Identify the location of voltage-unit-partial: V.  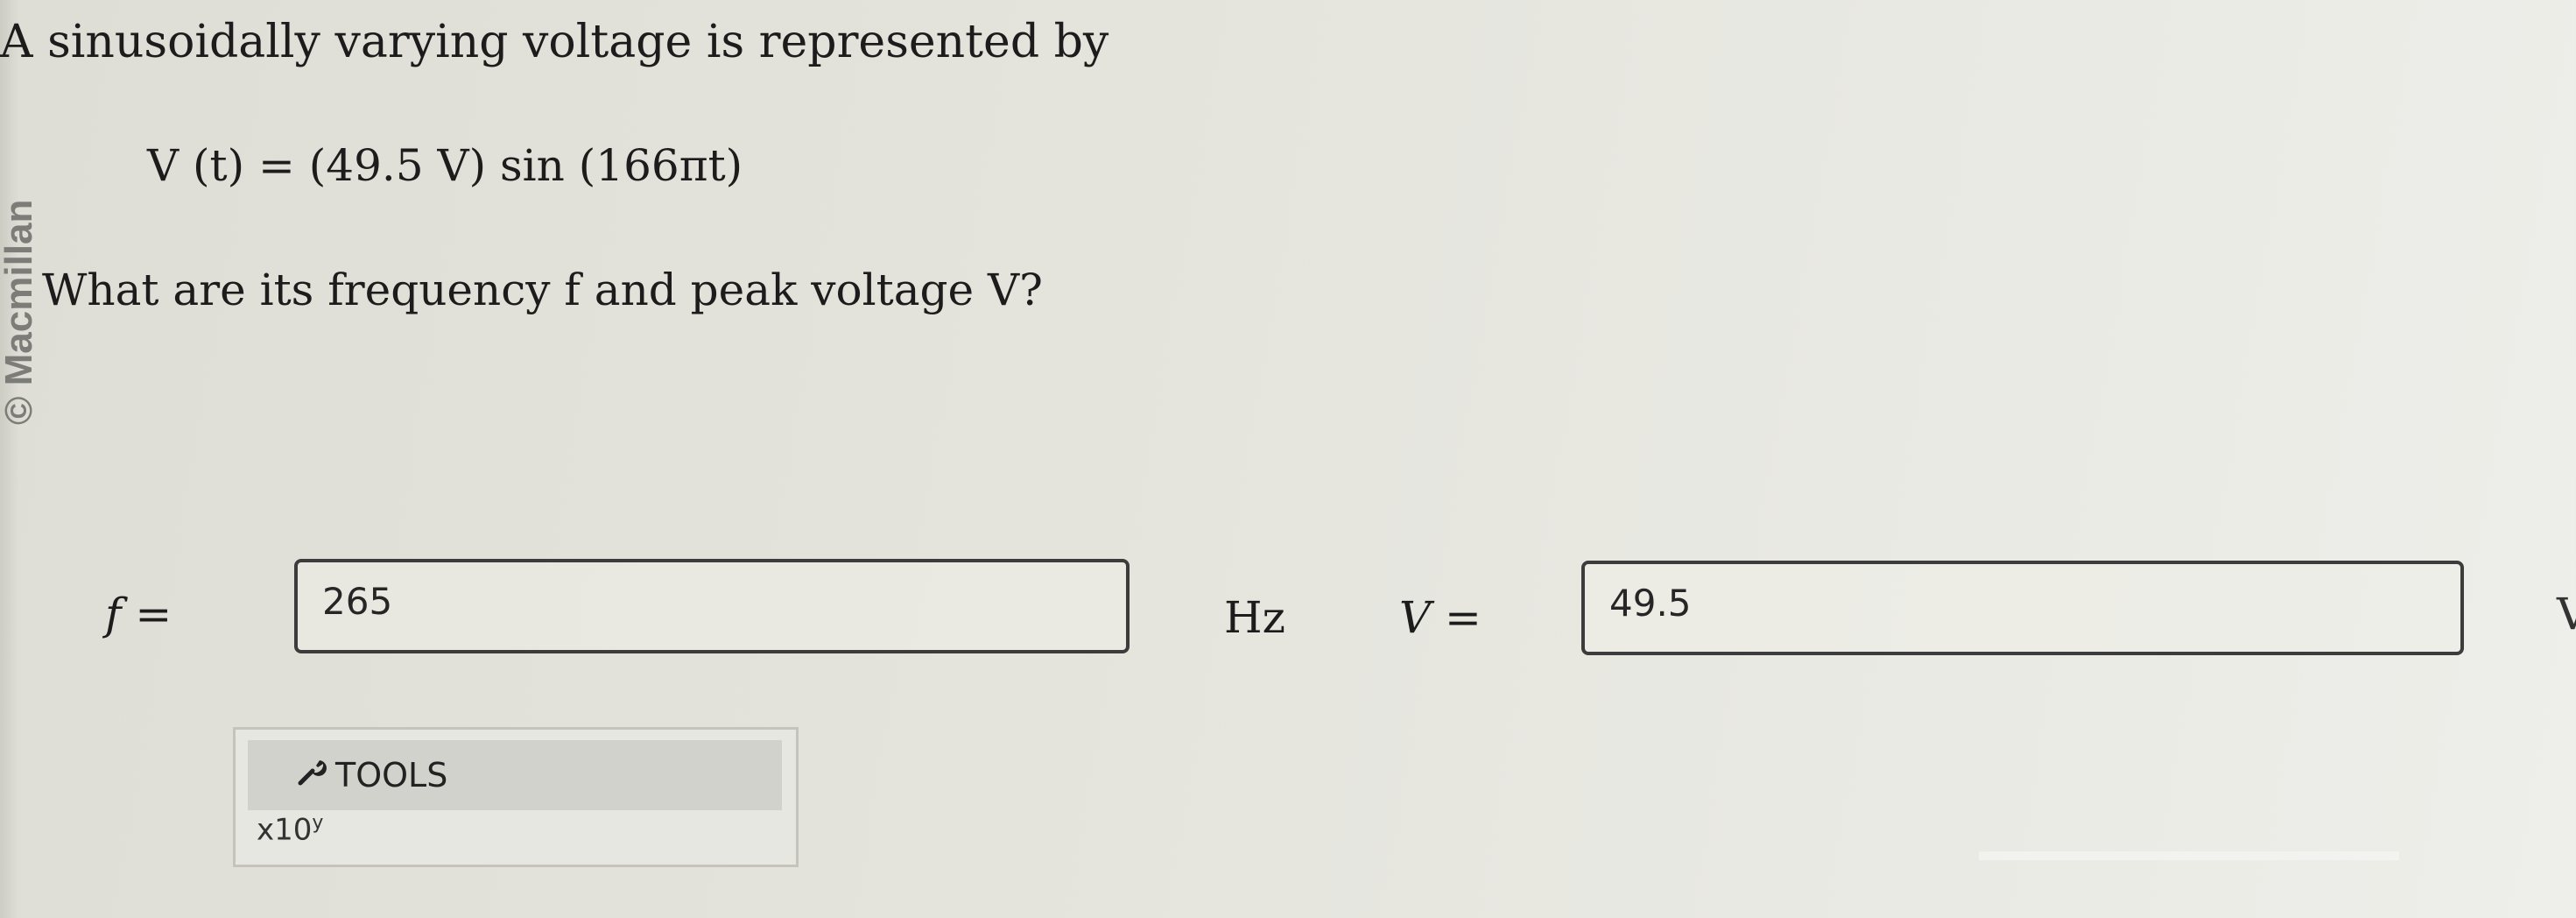
(2566, 614).